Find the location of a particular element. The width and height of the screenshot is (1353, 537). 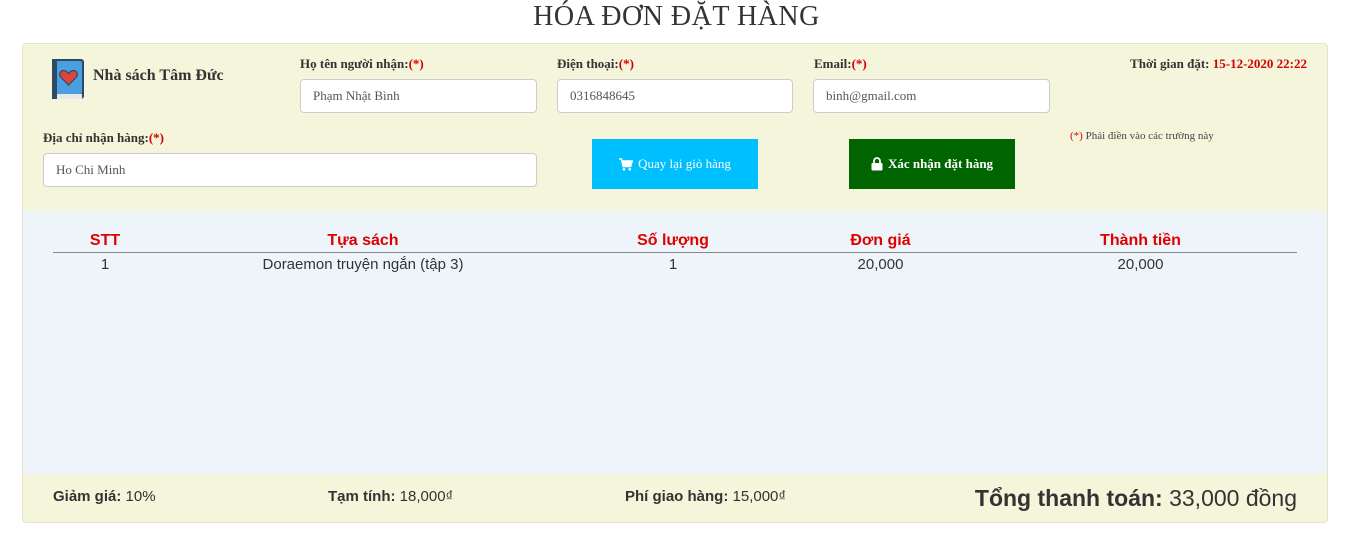

cell-quantity: 1 is located at coordinates (673, 264).